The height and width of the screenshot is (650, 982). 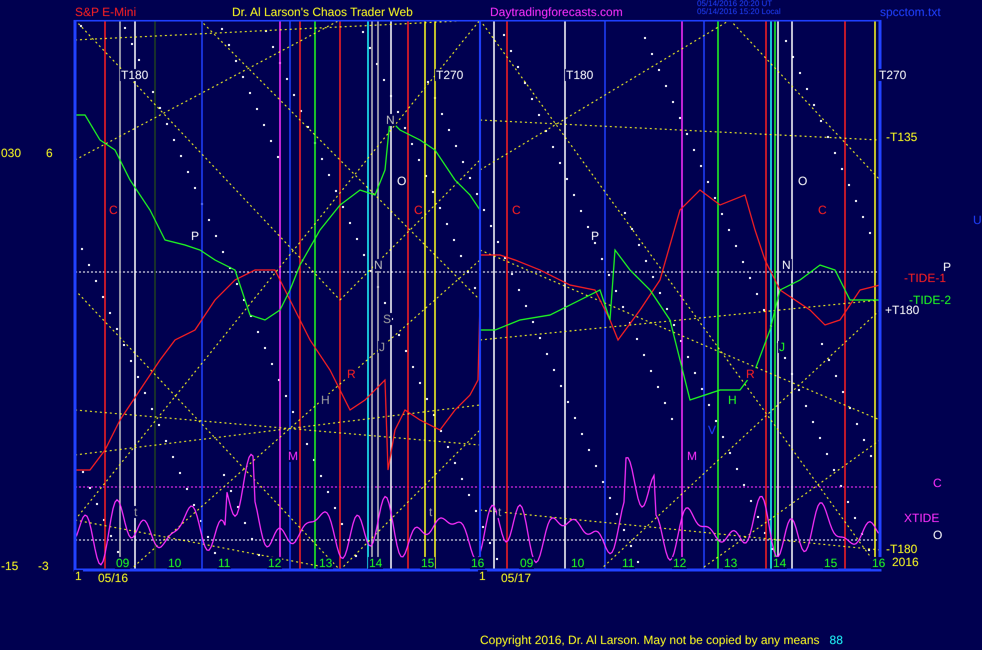 What do you see at coordinates (43, 566) in the screenshot?
I see `scale-label: -3` at bounding box center [43, 566].